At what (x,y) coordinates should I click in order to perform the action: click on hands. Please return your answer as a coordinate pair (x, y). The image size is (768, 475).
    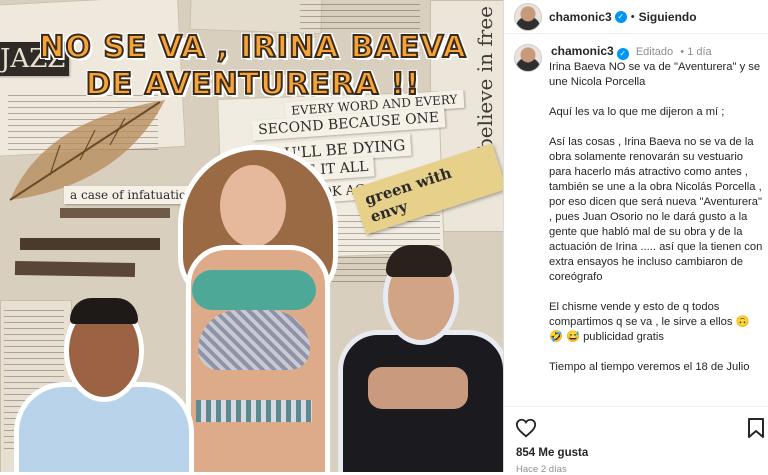
    Looking at the image, I should click on (418, 388).